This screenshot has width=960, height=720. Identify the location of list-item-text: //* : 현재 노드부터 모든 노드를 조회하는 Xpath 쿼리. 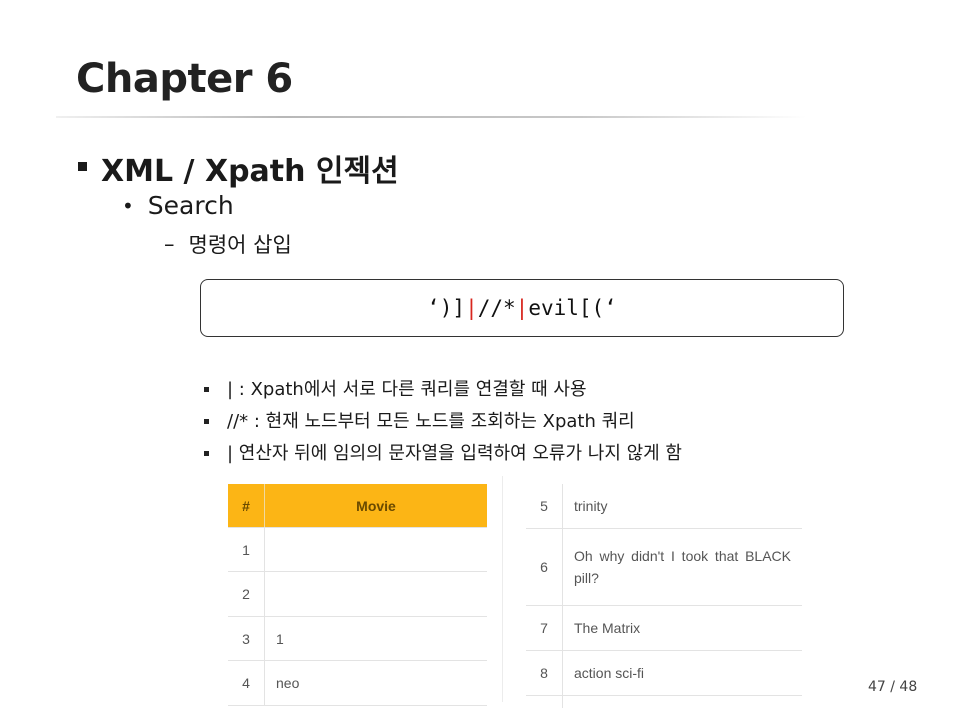
(431, 421).